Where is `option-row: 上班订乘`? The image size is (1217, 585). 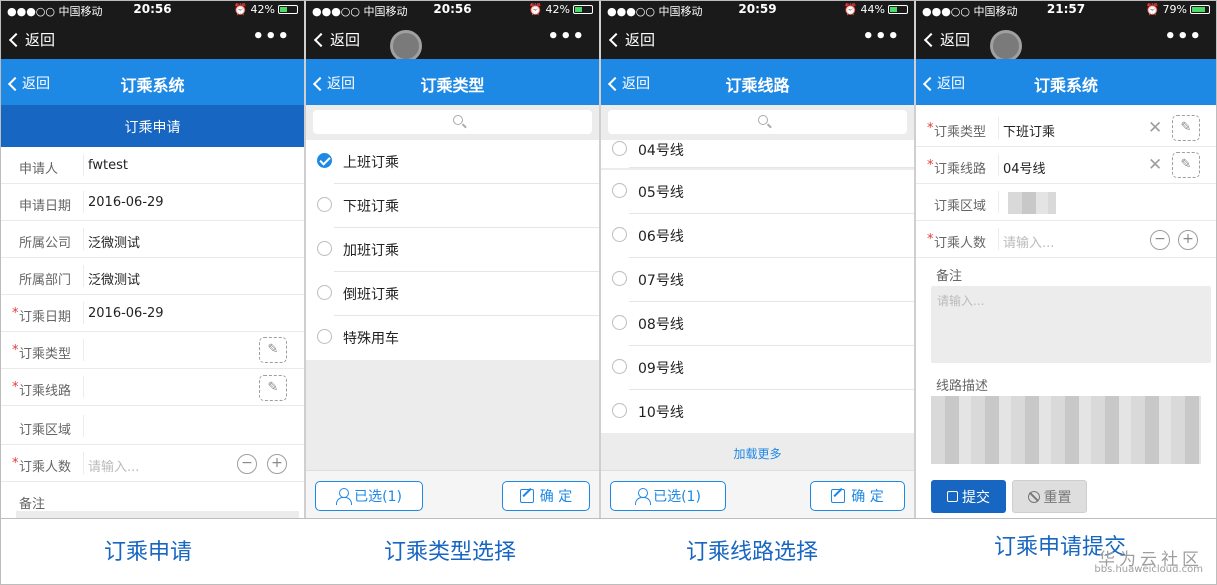 option-row: 上班订乘 is located at coordinates (452, 162).